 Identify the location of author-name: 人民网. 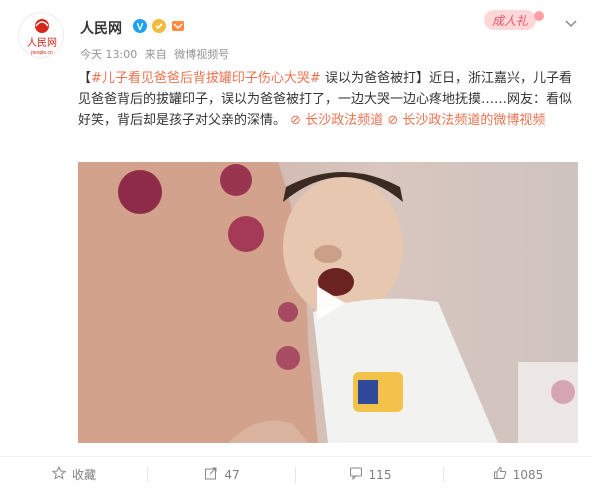
(101, 28).